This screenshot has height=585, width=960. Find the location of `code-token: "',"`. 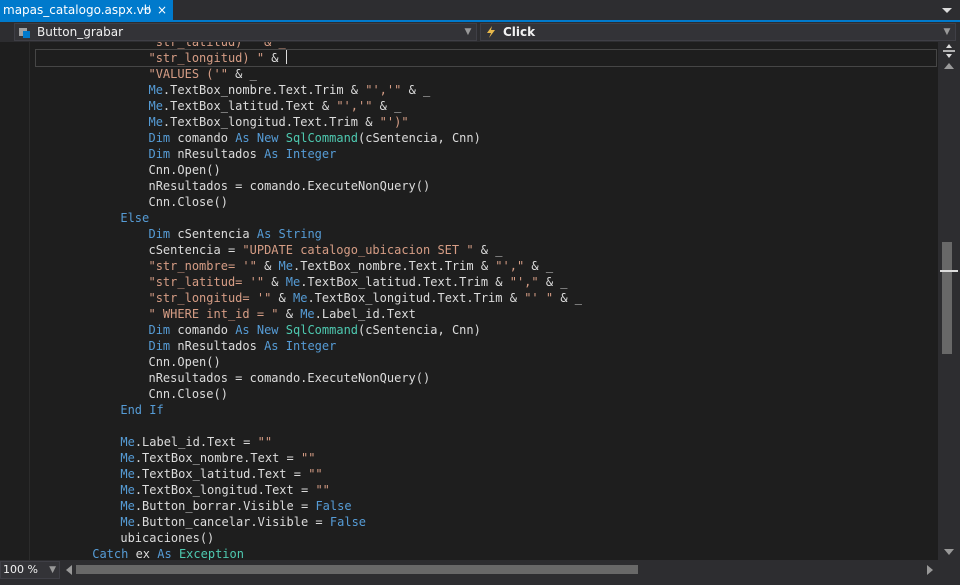

code-token: "'," is located at coordinates (510, 266).